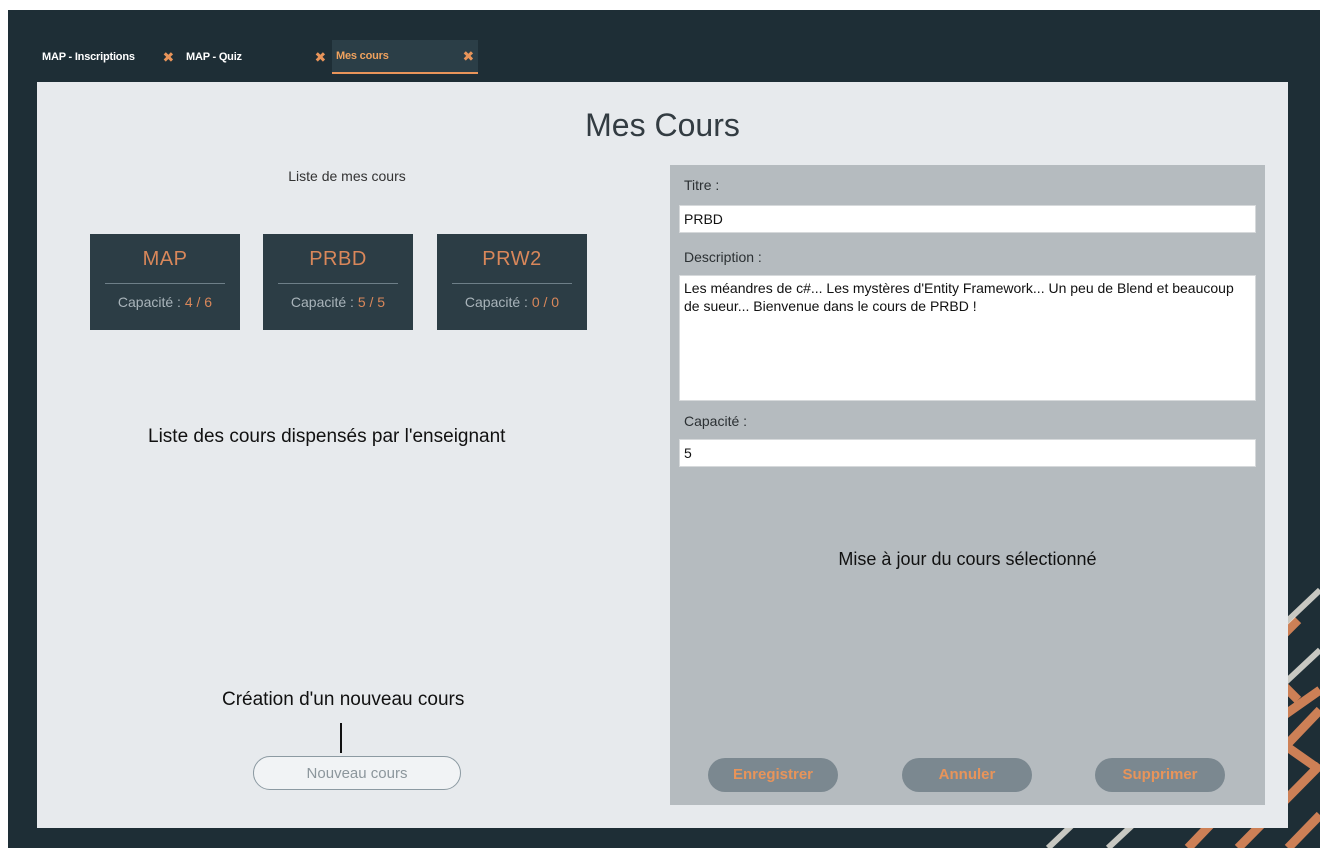 The image size is (1320, 858). I want to click on course-title: PRW2, so click(512, 259).